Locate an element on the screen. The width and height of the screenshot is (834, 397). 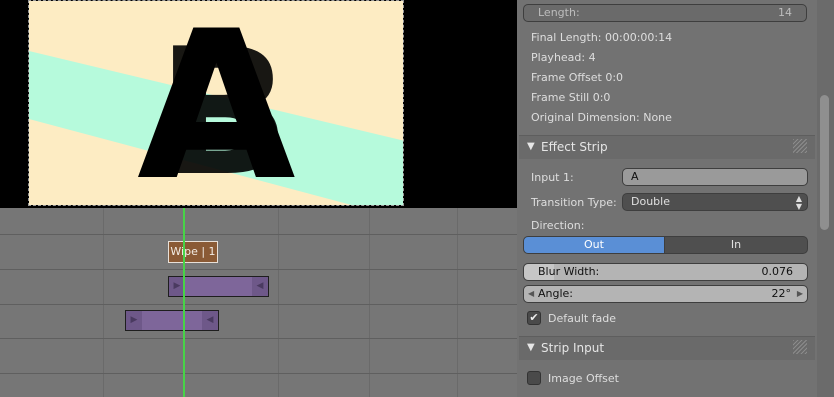
increment-arrow-icon: ▶ is located at coordinates (800, 294).